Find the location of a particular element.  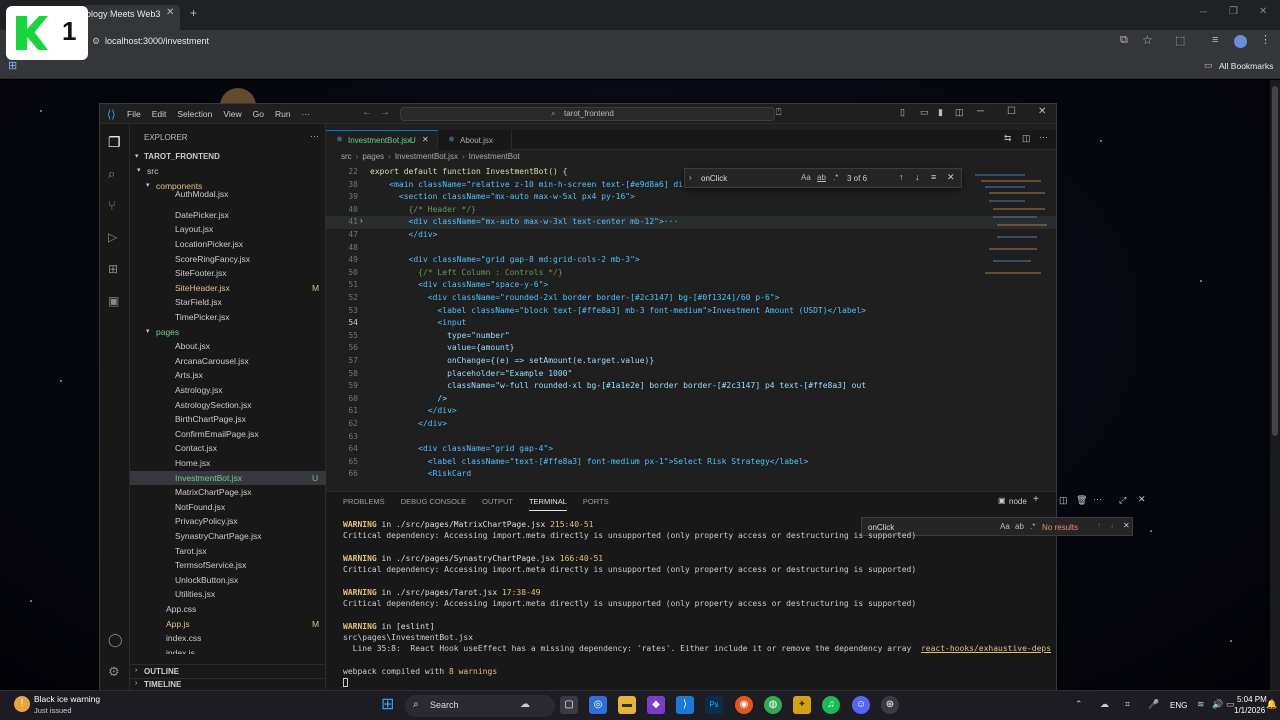

onedrive-icon: ☁ is located at coordinates (1104, 704).